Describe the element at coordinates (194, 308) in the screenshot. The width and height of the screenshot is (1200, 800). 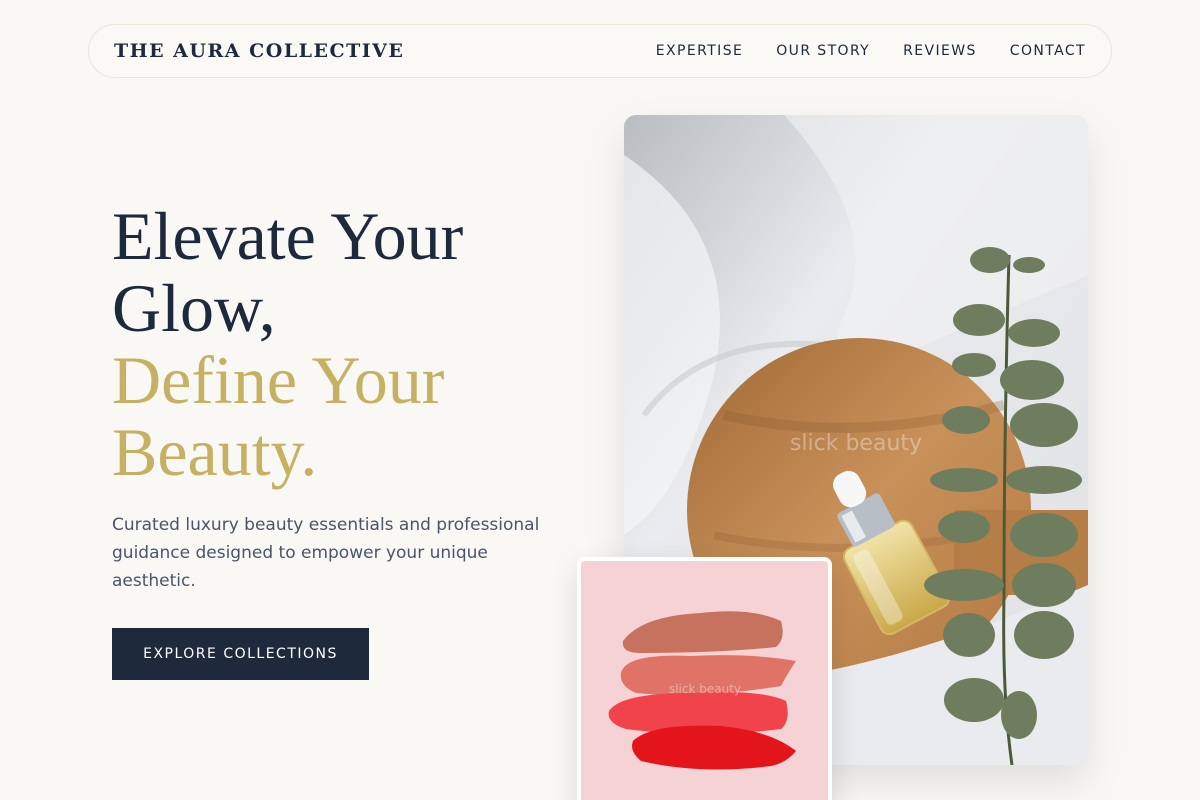
I see `headline-line-2: Glow,` at that location.